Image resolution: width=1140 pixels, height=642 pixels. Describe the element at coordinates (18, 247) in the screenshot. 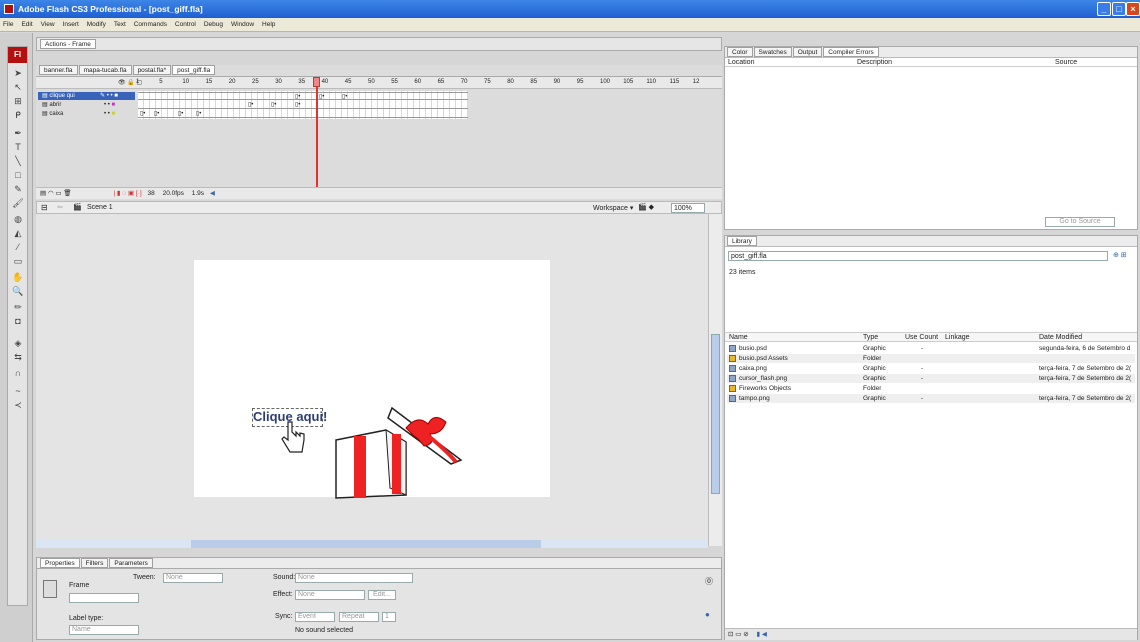

I see `eyedropper-tool-icon: ⁄` at that location.